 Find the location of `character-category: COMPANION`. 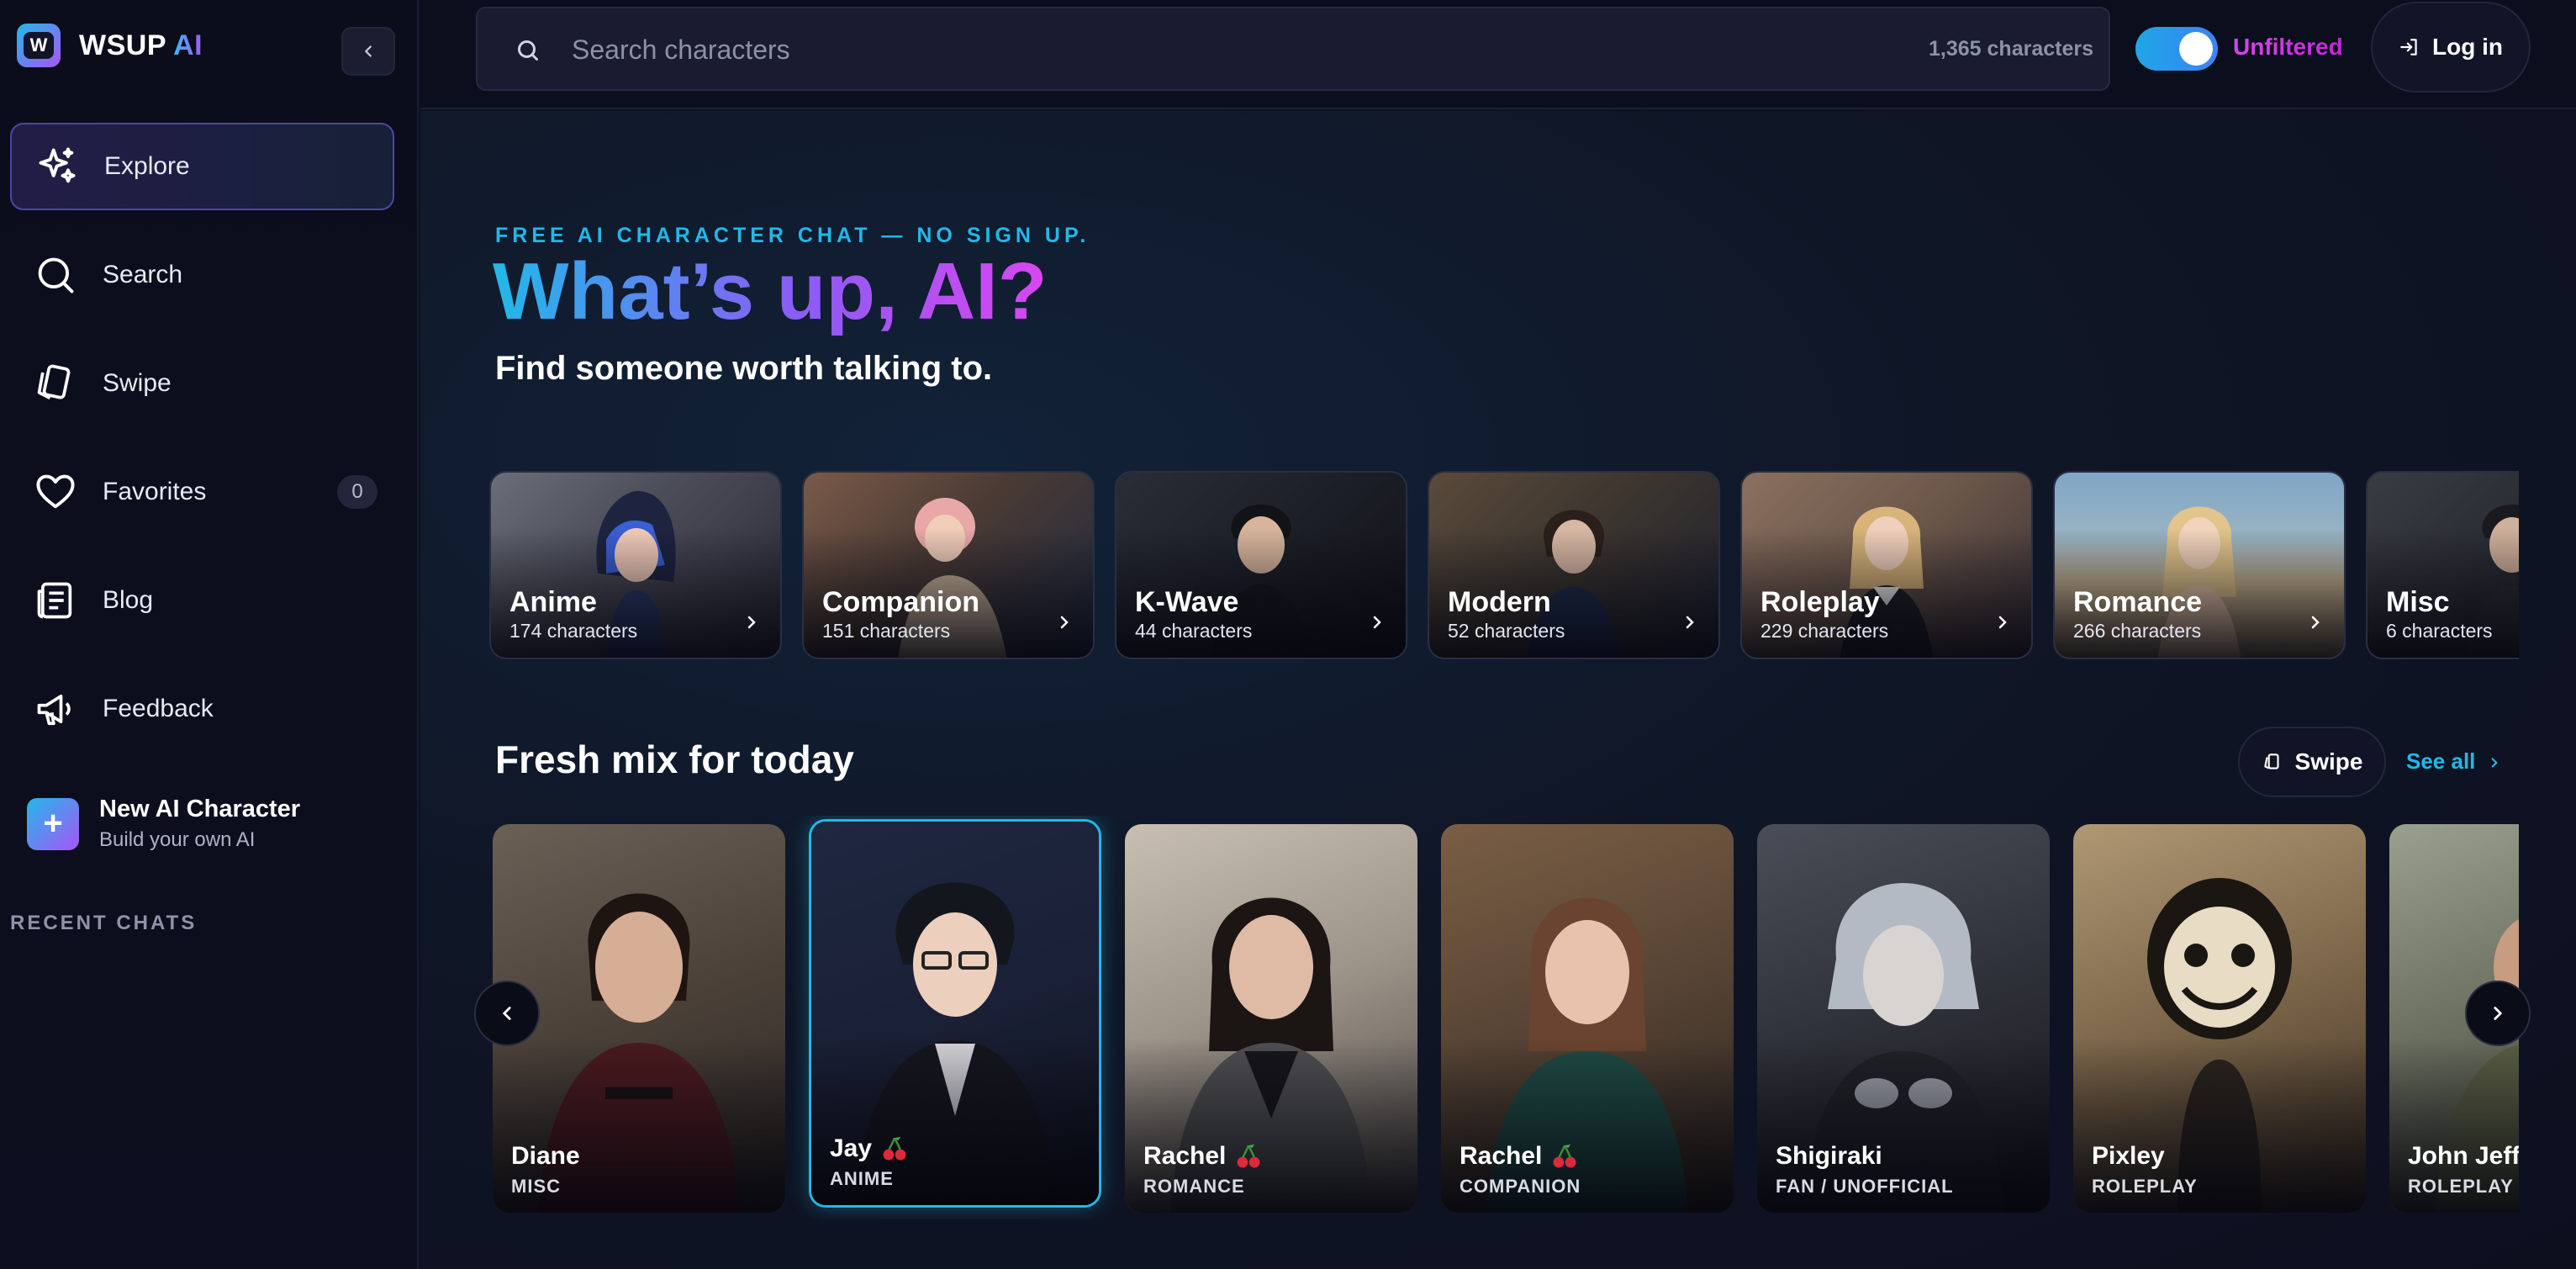

character-category: COMPANION is located at coordinates (1521, 1186).